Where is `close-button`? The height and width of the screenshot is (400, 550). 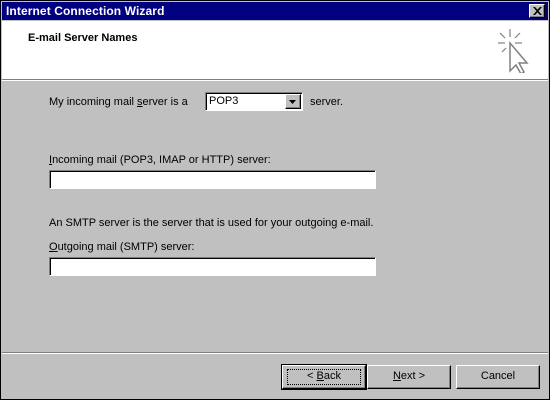
close-button is located at coordinates (537, 11).